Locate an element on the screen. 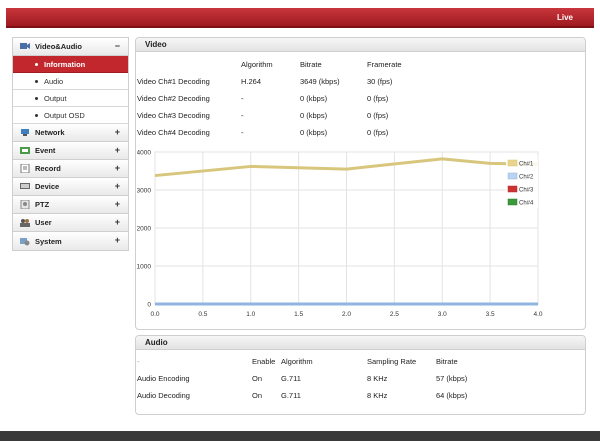 This screenshot has height=441, width=600. submenu-output-osd: Output OSD is located at coordinates (70, 115).